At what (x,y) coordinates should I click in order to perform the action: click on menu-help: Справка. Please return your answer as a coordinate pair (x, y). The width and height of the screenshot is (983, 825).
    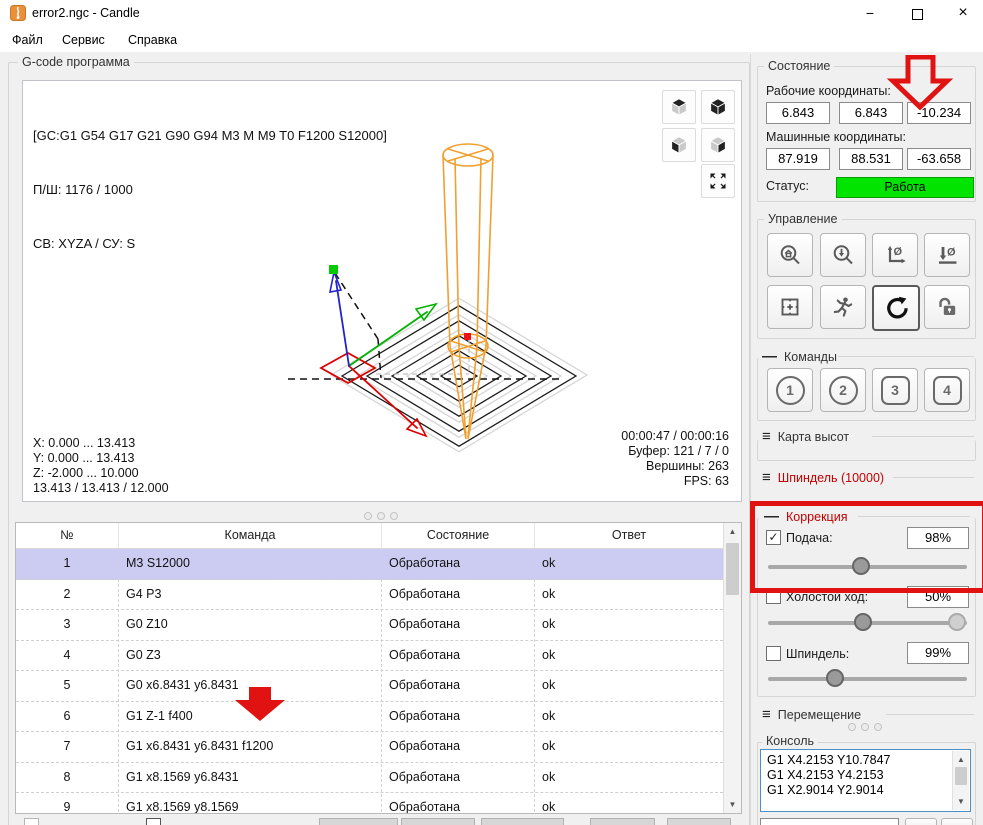
    Looking at the image, I should click on (152, 40).